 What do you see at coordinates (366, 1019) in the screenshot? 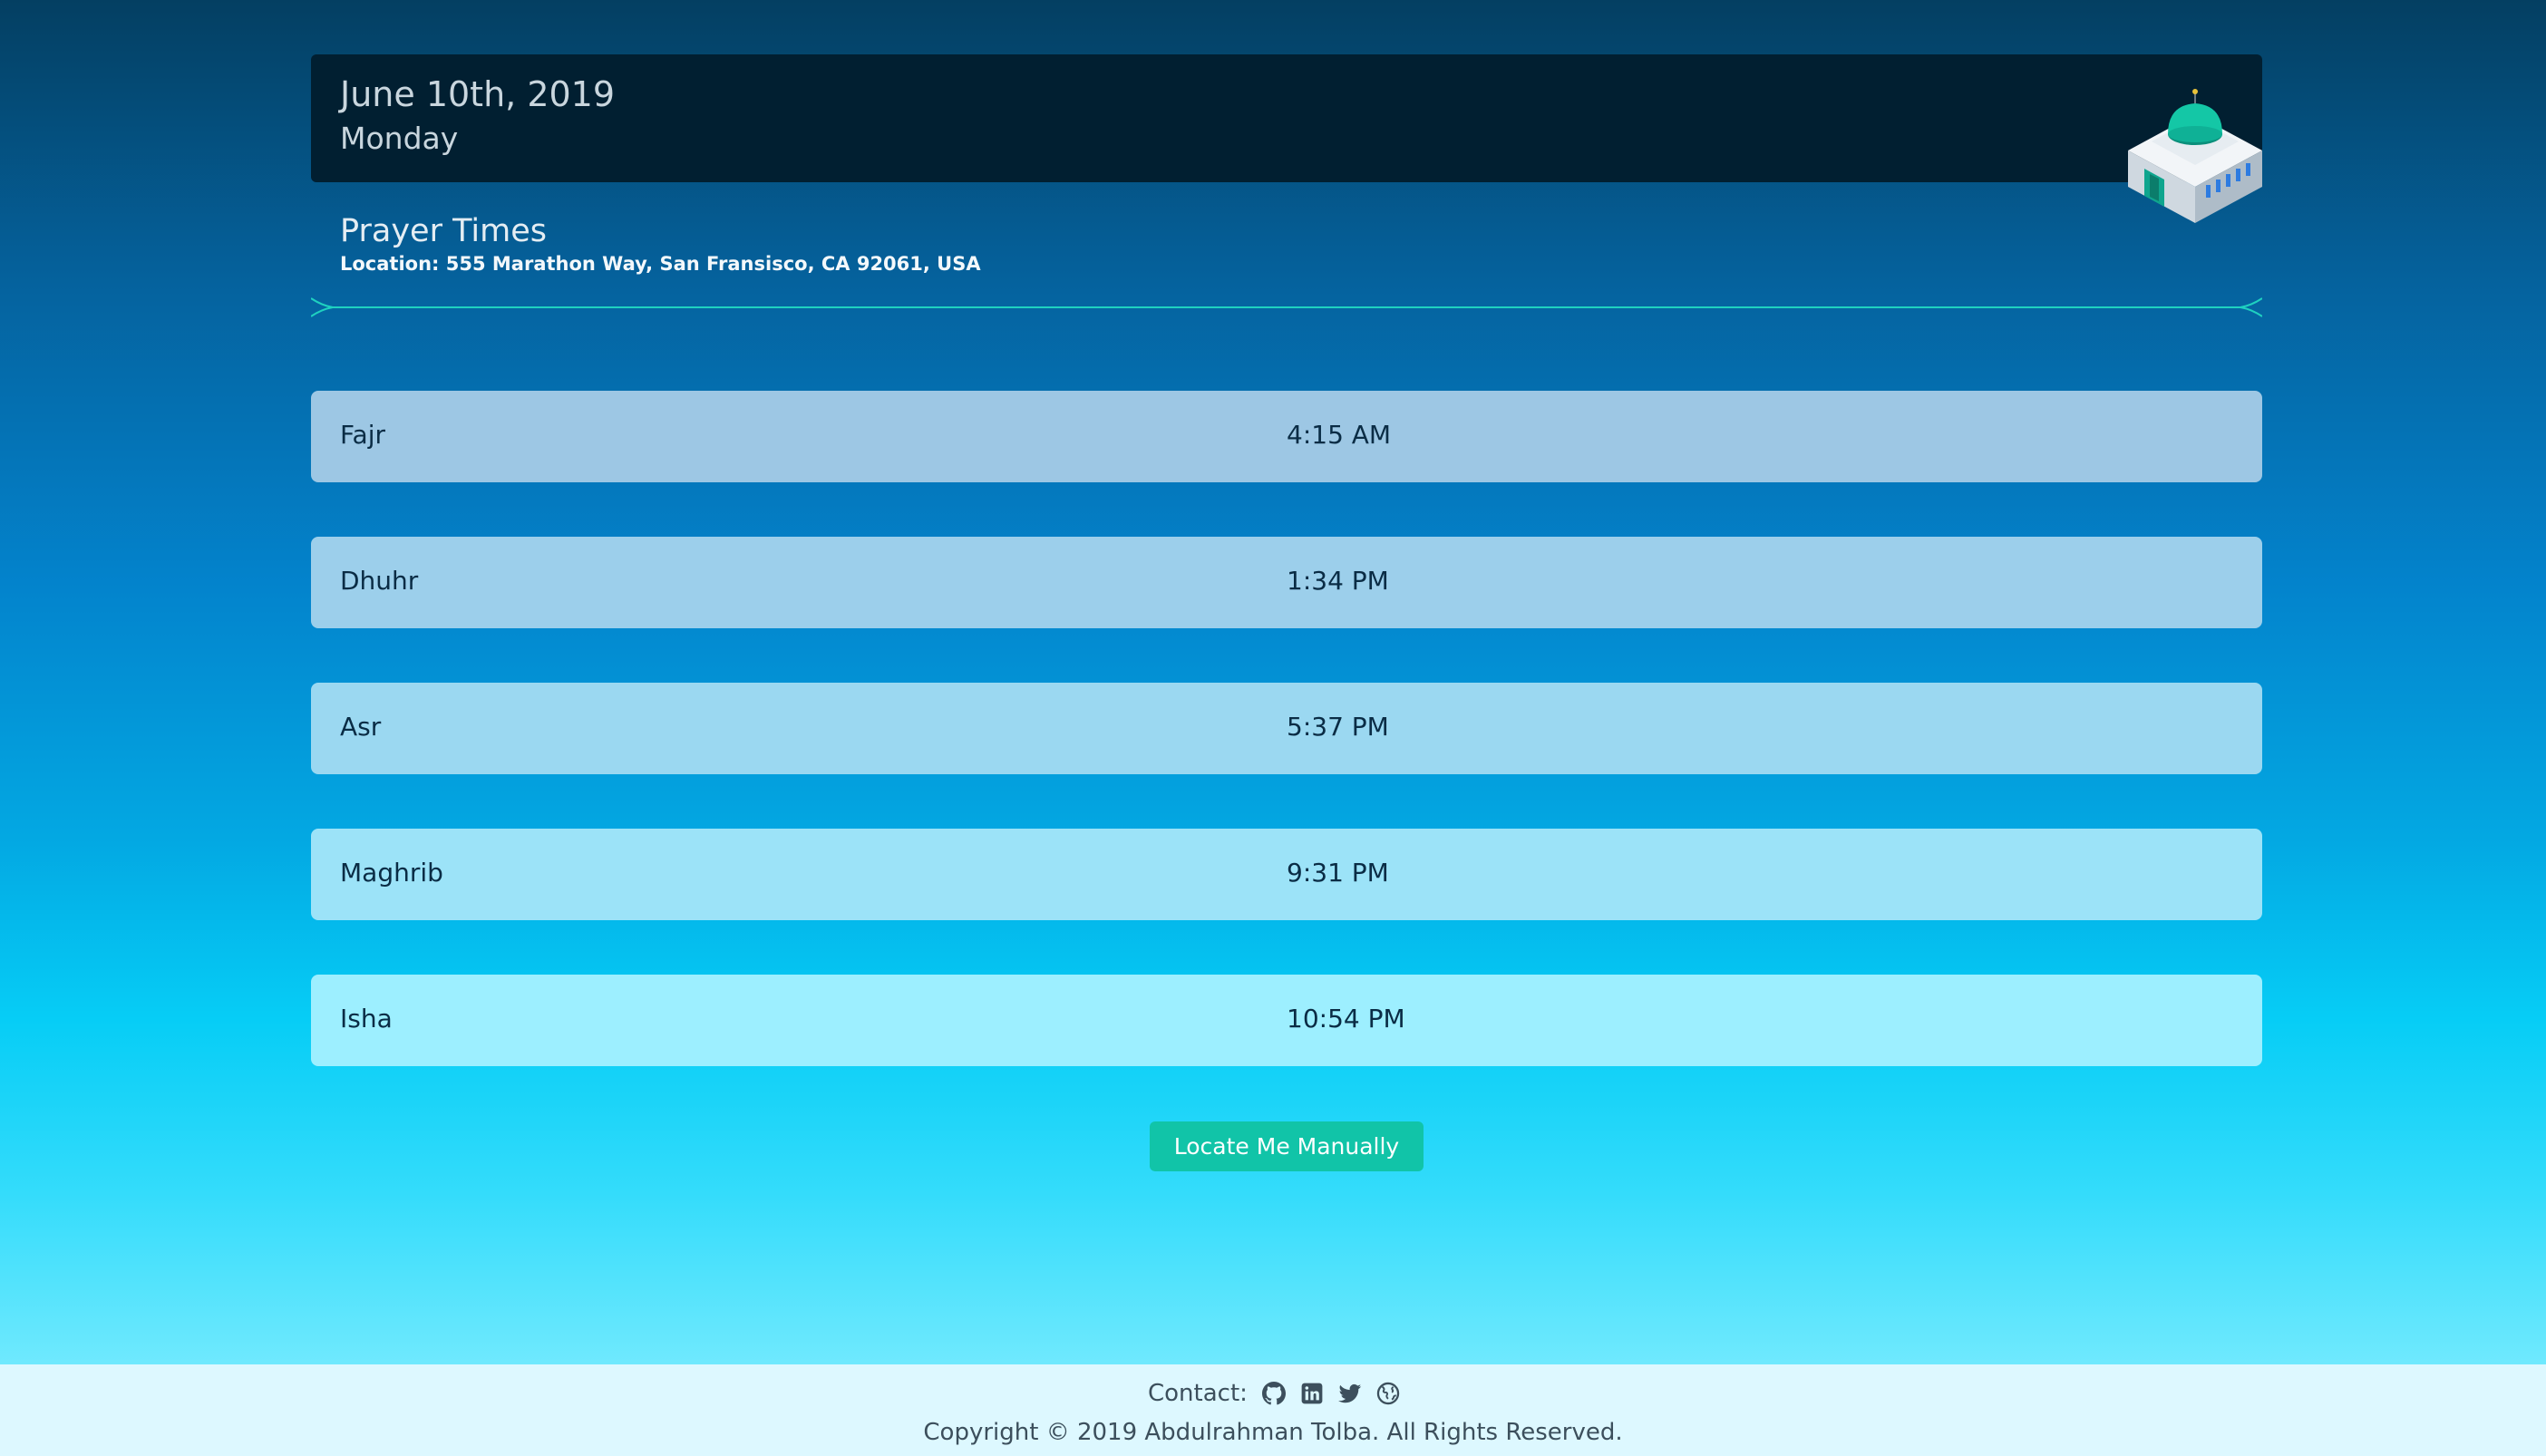
I see `prayer-name: Isha` at bounding box center [366, 1019].